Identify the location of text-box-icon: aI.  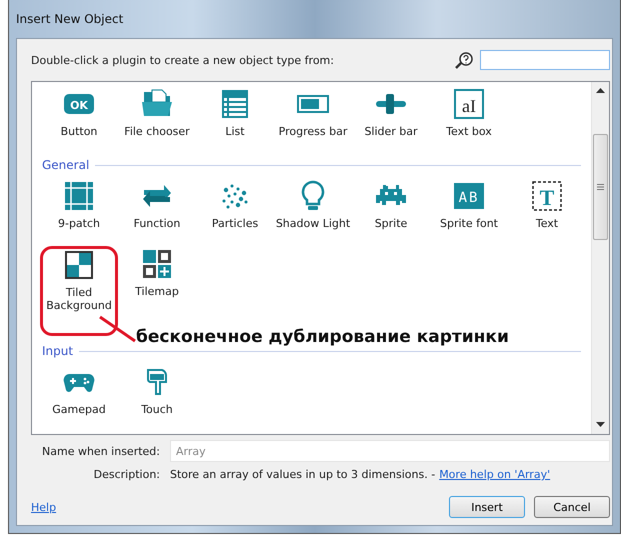
(469, 104).